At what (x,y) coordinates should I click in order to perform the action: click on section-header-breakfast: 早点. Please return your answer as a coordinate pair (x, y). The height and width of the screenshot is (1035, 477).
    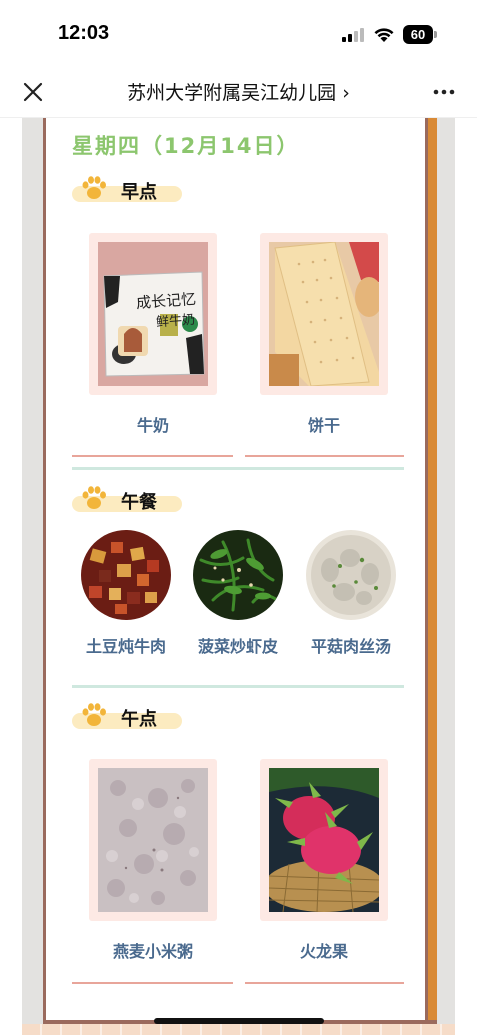
    Looking at the image, I should click on (128, 191).